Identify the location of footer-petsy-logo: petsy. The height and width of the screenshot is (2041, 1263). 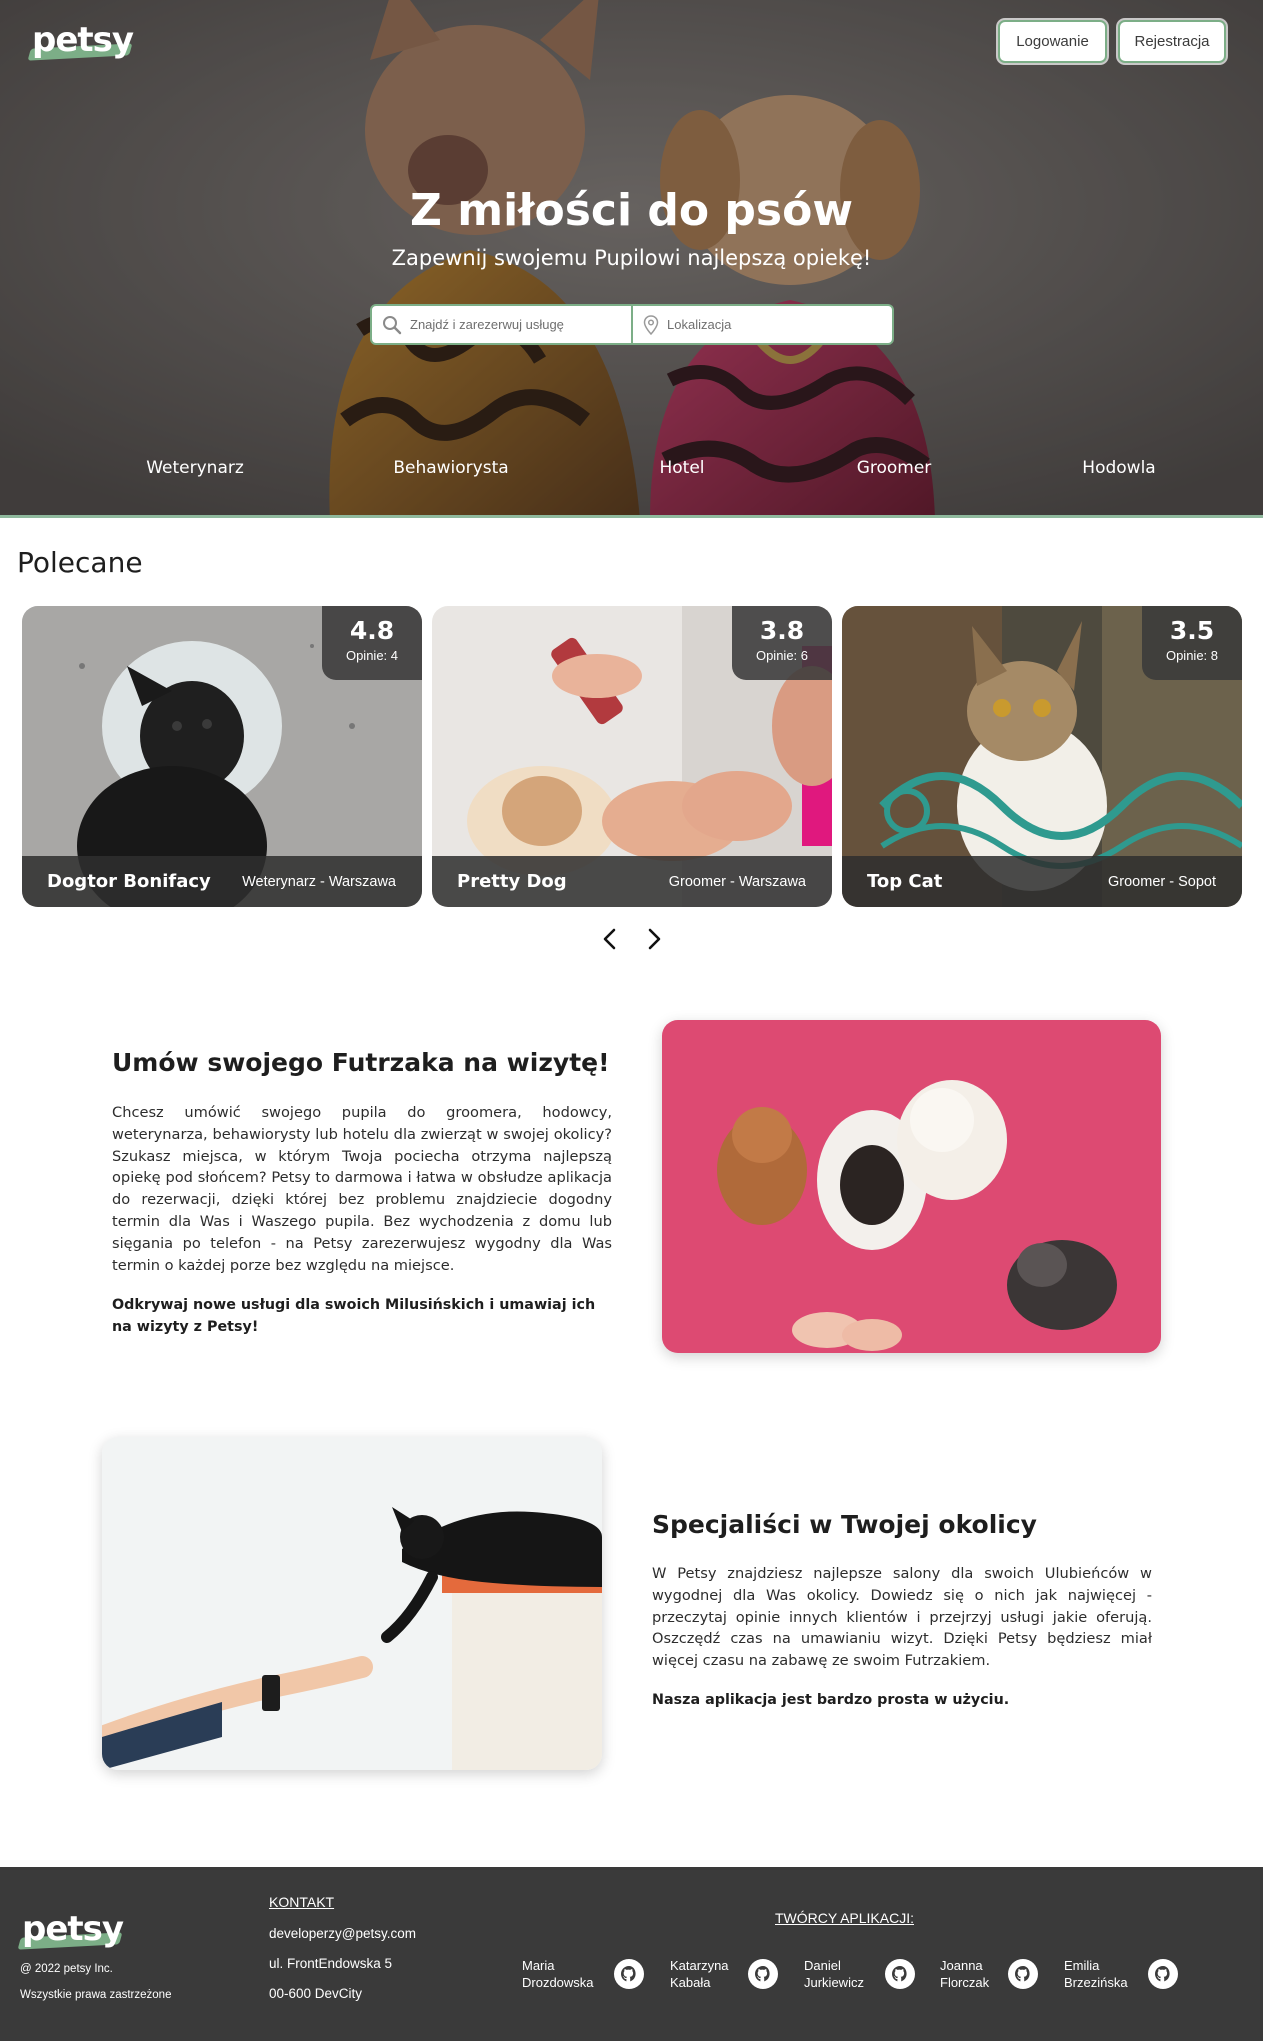
(72, 1932).